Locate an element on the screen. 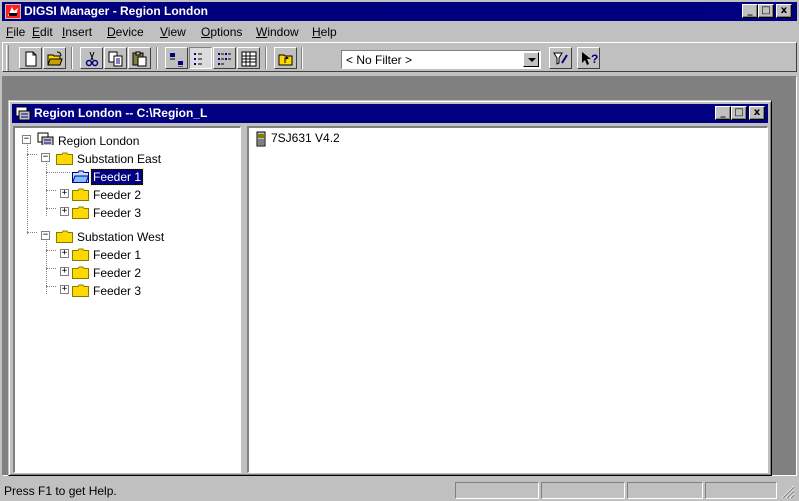 Image resolution: width=799 pixels, height=501 pixels. list-button is located at coordinates (224, 58).